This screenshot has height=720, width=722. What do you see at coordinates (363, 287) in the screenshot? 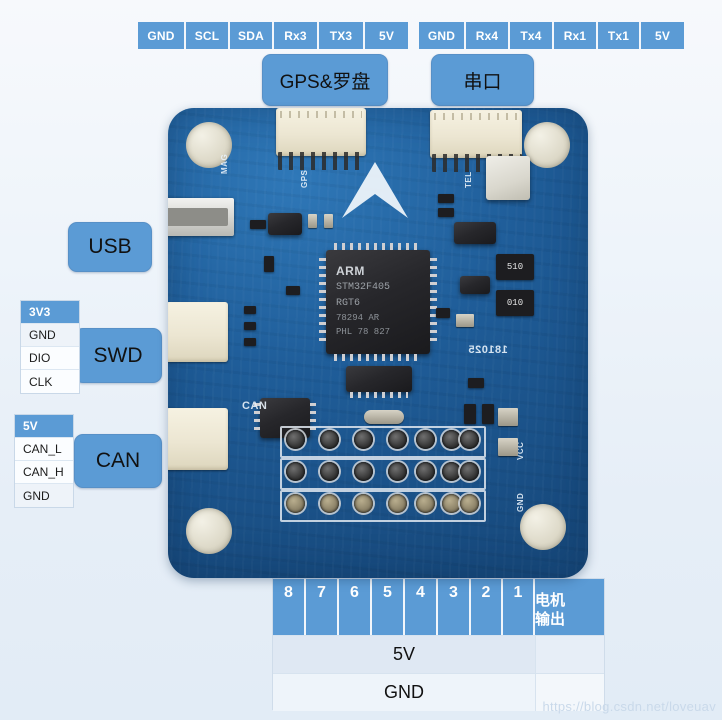
I see `mcu-silk-part: STM32F405` at bounding box center [363, 287].